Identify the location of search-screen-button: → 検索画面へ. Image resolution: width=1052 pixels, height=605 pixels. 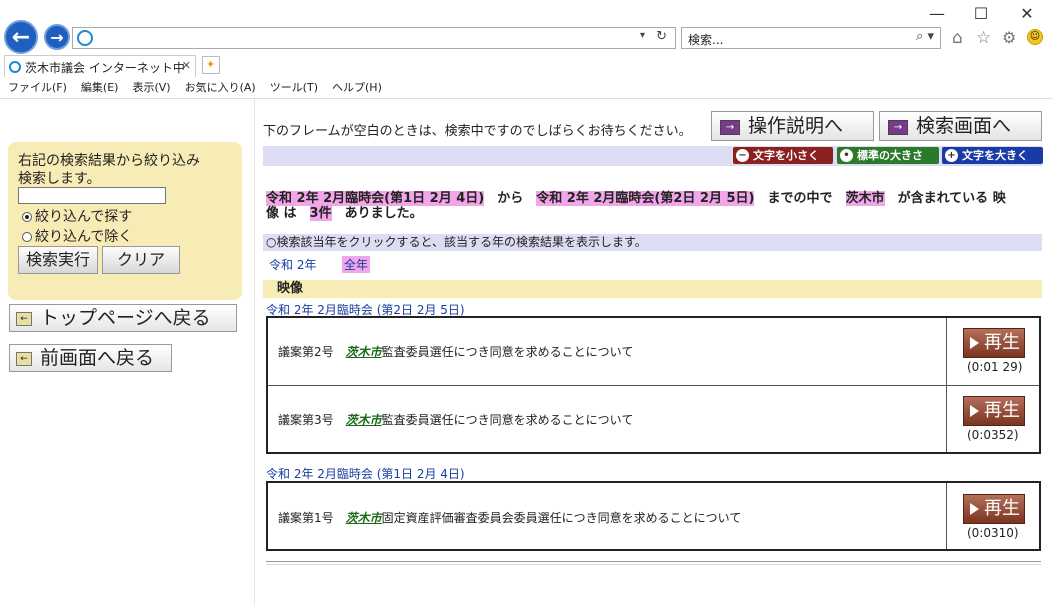
(960, 126).